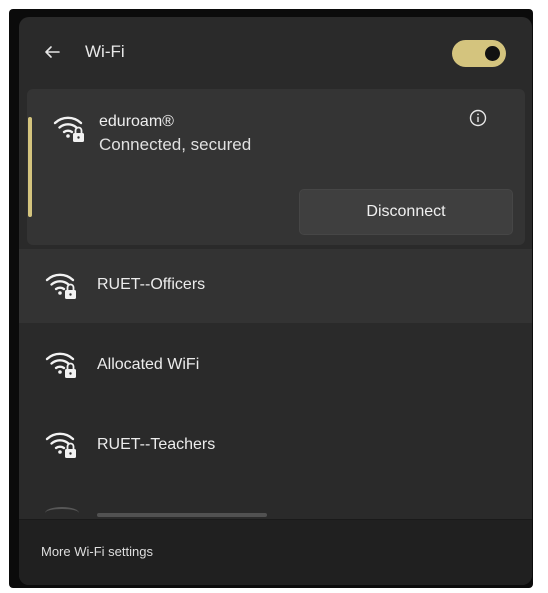 This screenshot has height=593, width=548. What do you see at coordinates (148, 364) in the screenshot?
I see `network-name: Allocated WiFi` at bounding box center [148, 364].